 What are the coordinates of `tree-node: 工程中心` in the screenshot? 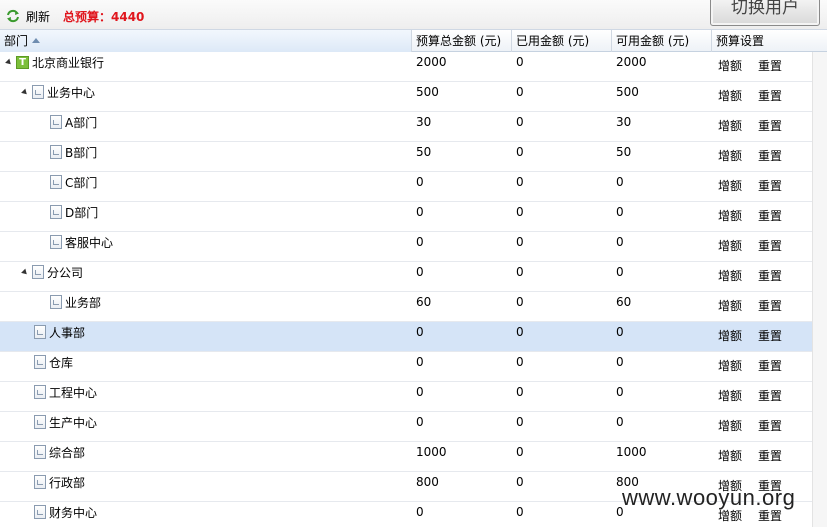 It's located at (65, 392).